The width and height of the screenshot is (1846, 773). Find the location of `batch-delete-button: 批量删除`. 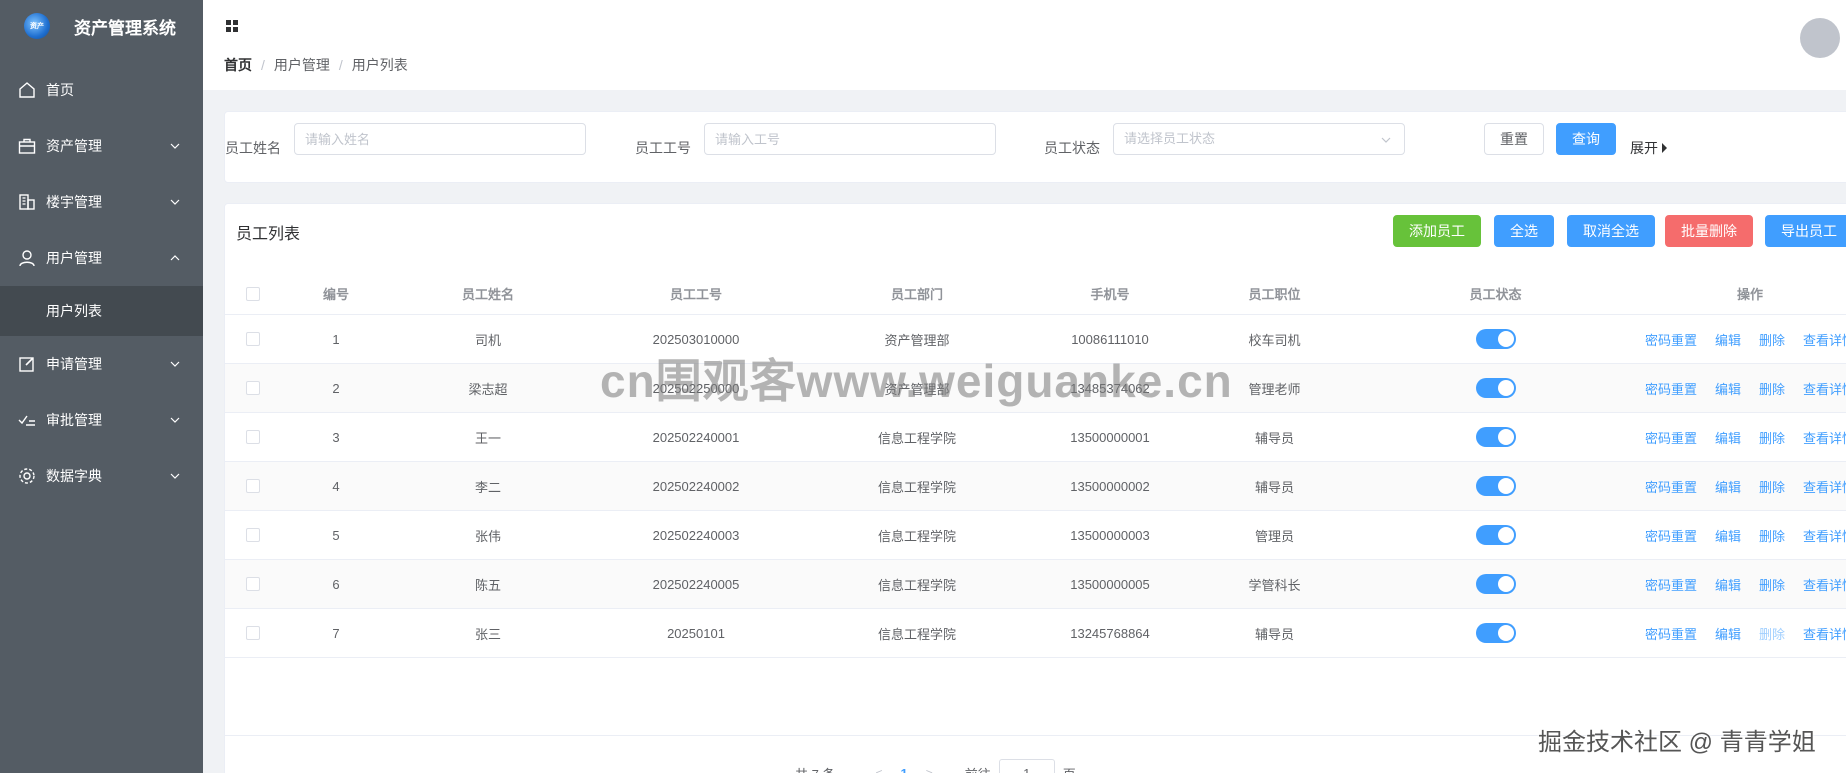

batch-delete-button: 批量删除 is located at coordinates (1709, 231).